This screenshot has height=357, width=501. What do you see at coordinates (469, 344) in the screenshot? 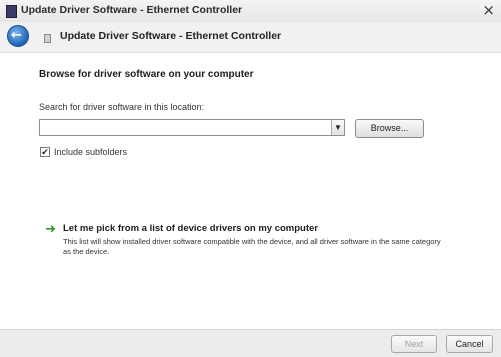
I see `cancel-button: Cancel` at bounding box center [469, 344].